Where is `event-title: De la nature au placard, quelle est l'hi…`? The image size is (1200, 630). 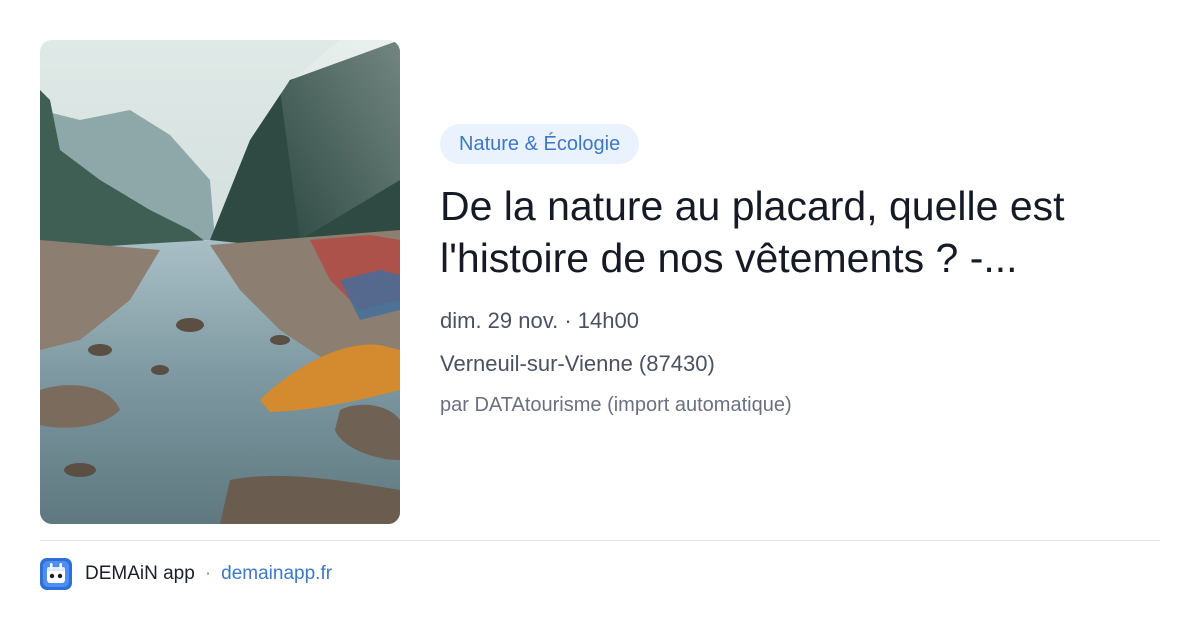
event-title: De la nature au placard, quelle est l'hi… is located at coordinates (790, 232).